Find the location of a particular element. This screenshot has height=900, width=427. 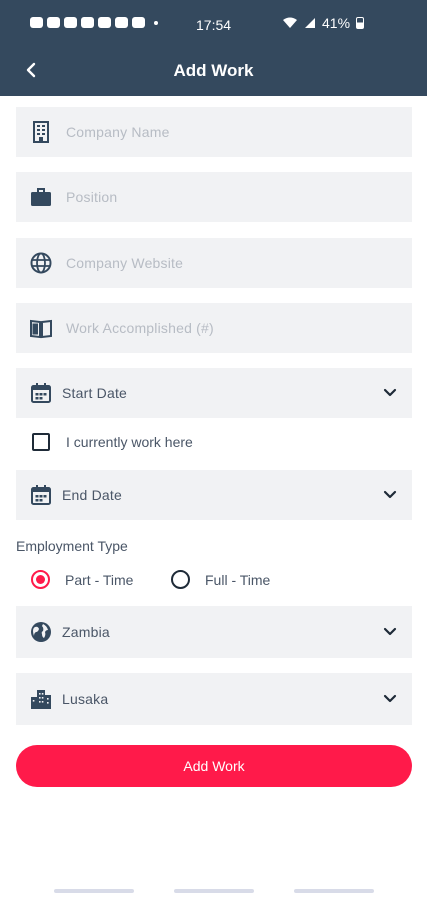

app-header: 17:54 41% Add Work is located at coordinates (213, 48).